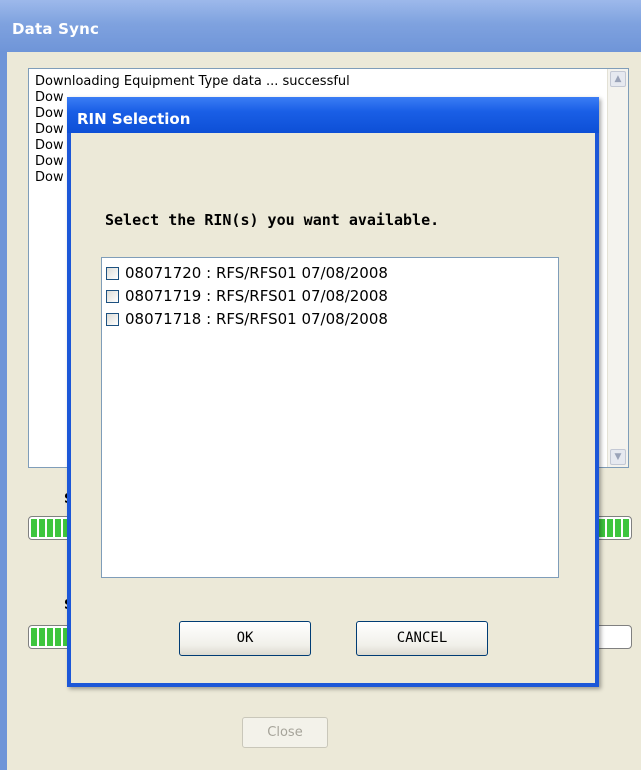 This screenshot has height=770, width=641. Describe the element at coordinates (272, 220) in the screenshot. I see `rin-prompt-text: Select the RIN(s) you want available.` at that location.